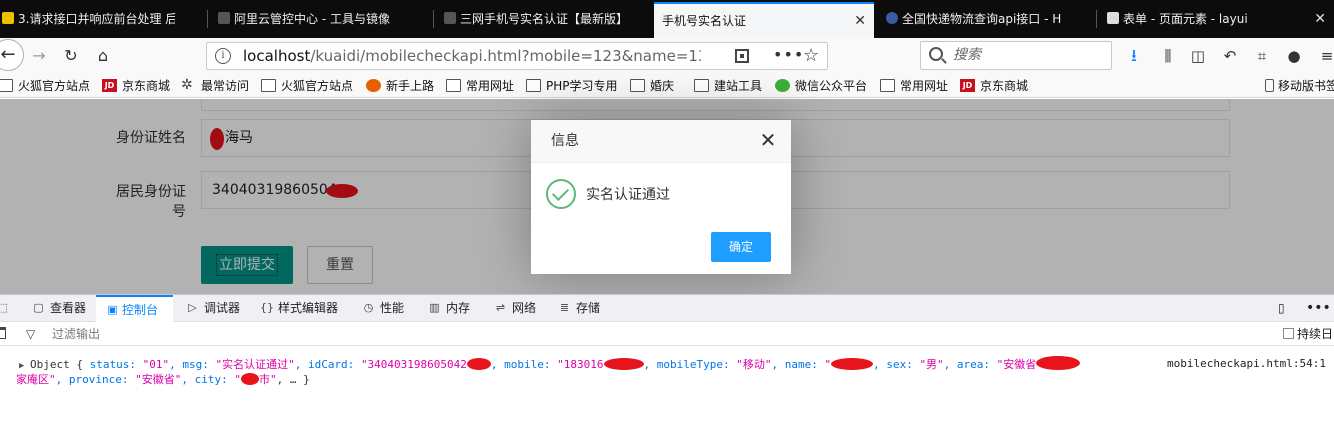 The width and height of the screenshot is (1334, 442). What do you see at coordinates (896, 364) in the screenshot?
I see `log-key: , sex:` at bounding box center [896, 364].